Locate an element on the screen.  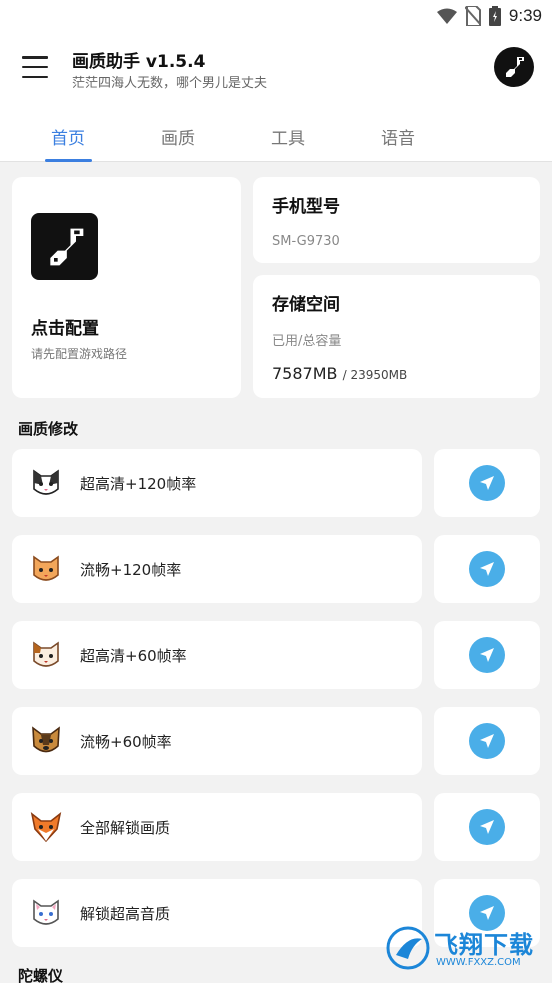
watermark-logo-icon is located at coordinates (408, 948).